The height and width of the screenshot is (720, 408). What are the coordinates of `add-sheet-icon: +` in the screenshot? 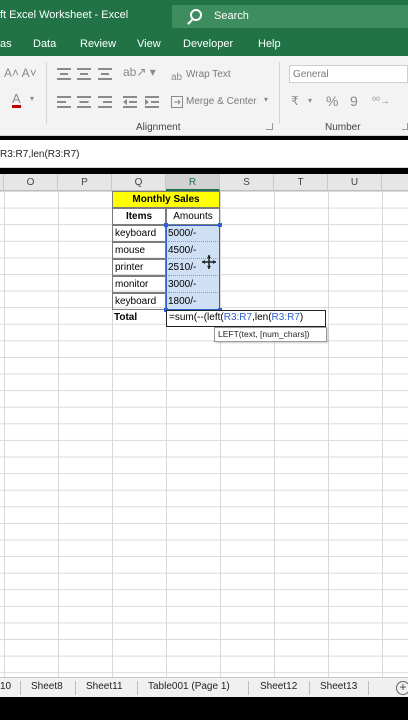 It's located at (402, 688).